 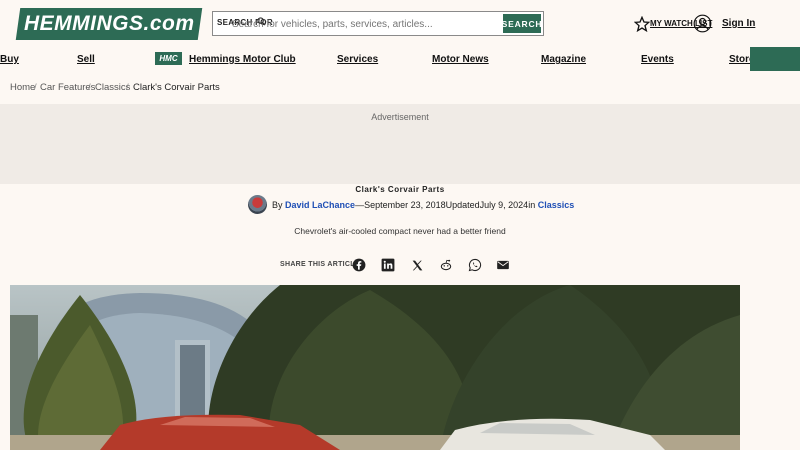 What do you see at coordinates (556, 205) in the screenshot?
I see `category-link: Classics` at bounding box center [556, 205].